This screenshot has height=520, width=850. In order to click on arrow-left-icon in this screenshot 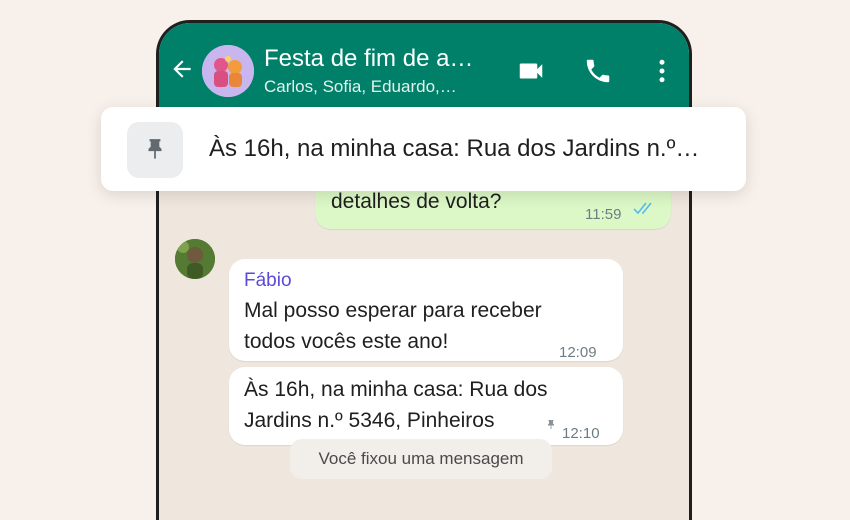, I will do `click(182, 69)`.